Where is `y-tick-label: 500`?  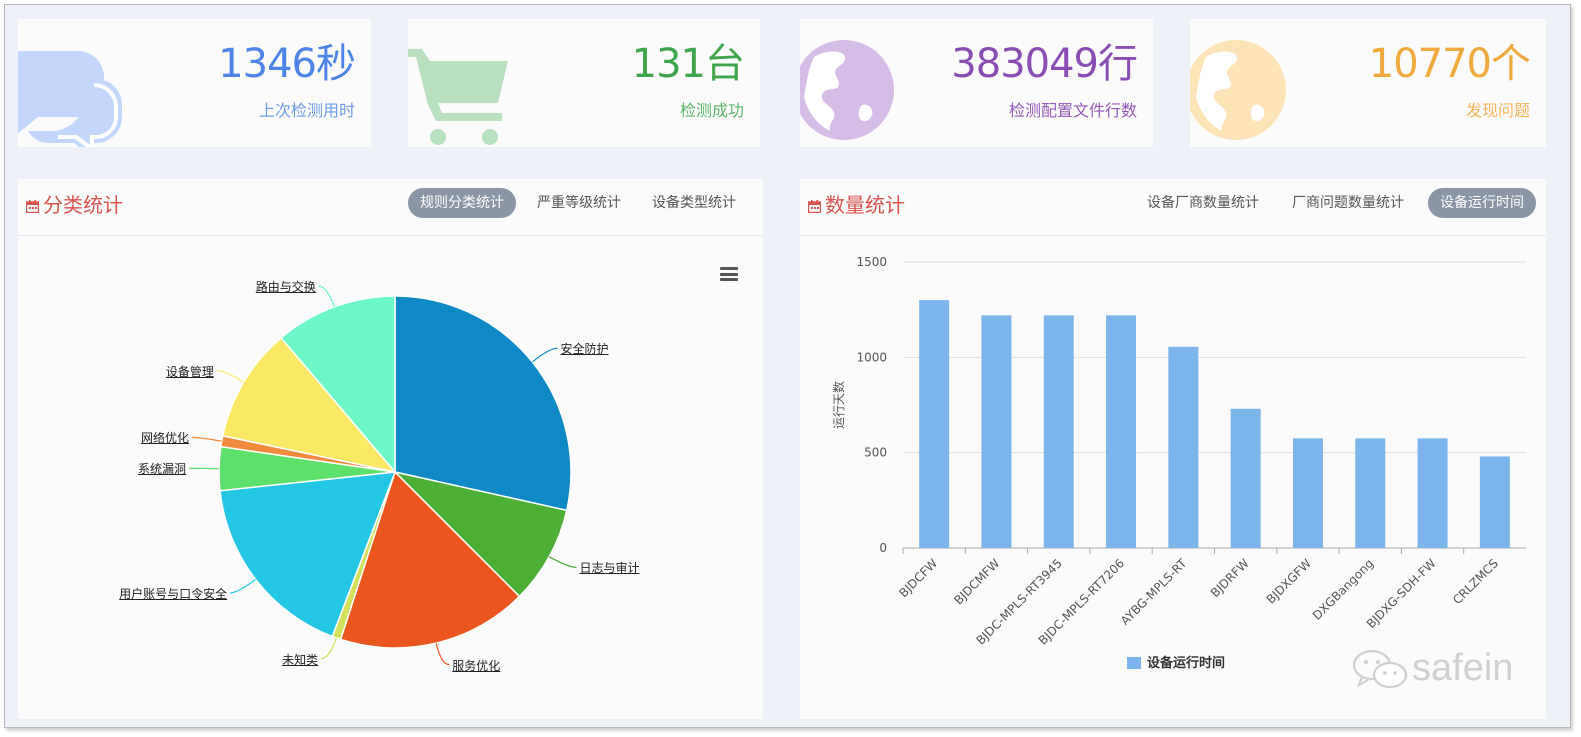
y-tick-label: 500 is located at coordinates (875, 453).